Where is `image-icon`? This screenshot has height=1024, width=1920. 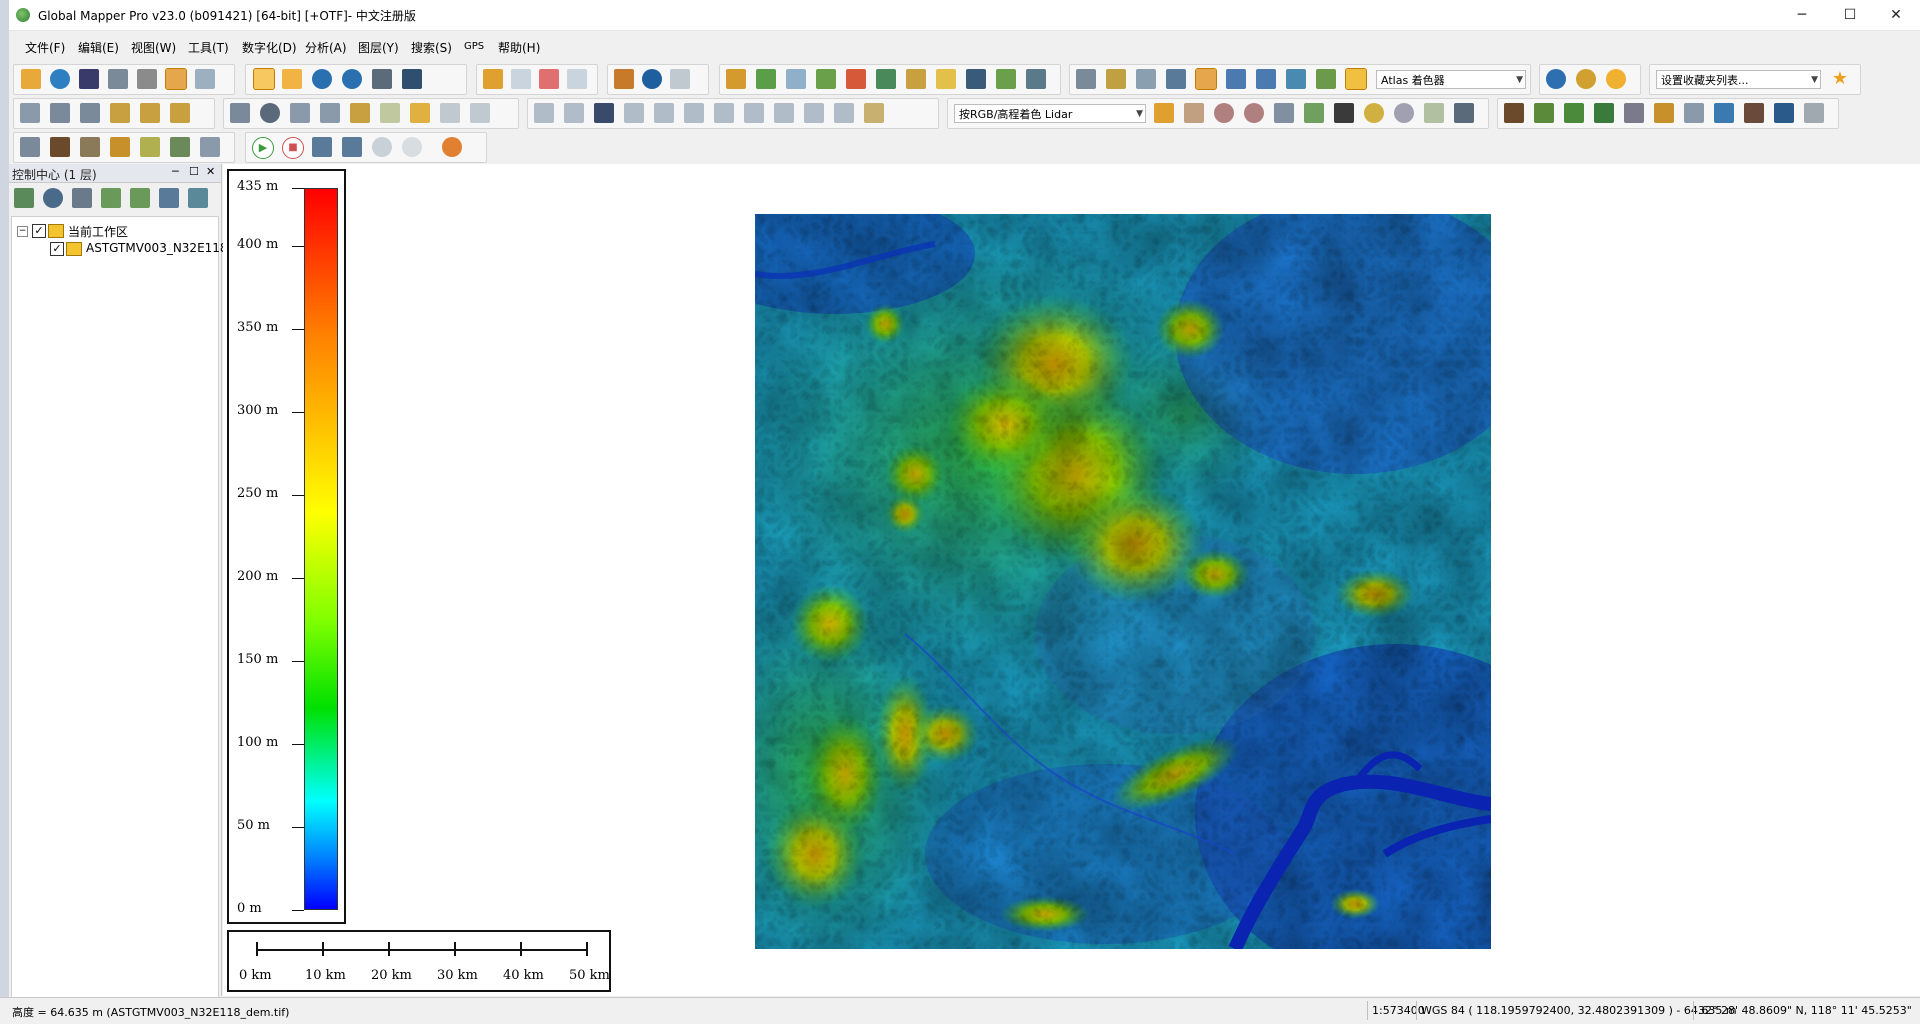 image-icon is located at coordinates (946, 79).